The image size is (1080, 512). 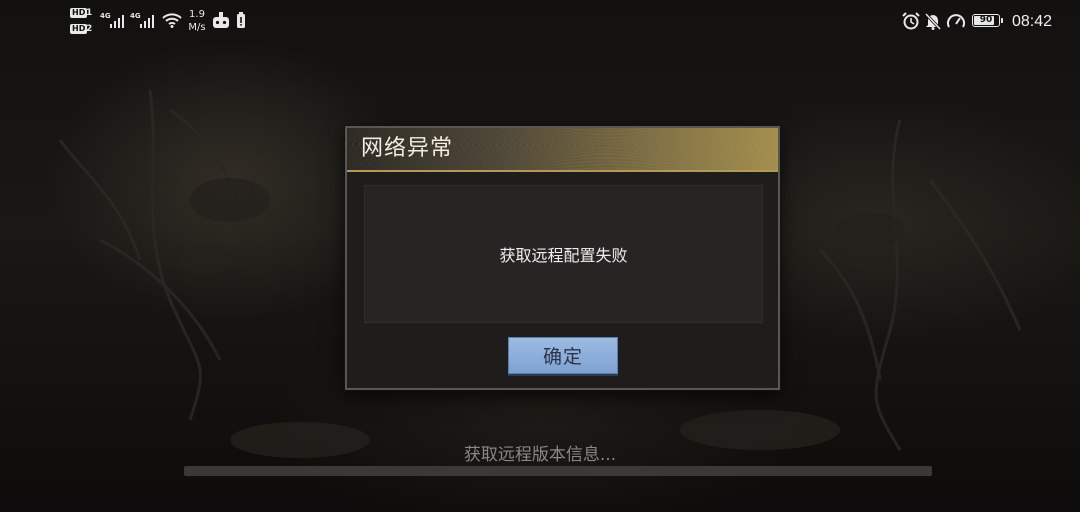 I want to click on speed-unit: M/s, so click(x=197, y=27).